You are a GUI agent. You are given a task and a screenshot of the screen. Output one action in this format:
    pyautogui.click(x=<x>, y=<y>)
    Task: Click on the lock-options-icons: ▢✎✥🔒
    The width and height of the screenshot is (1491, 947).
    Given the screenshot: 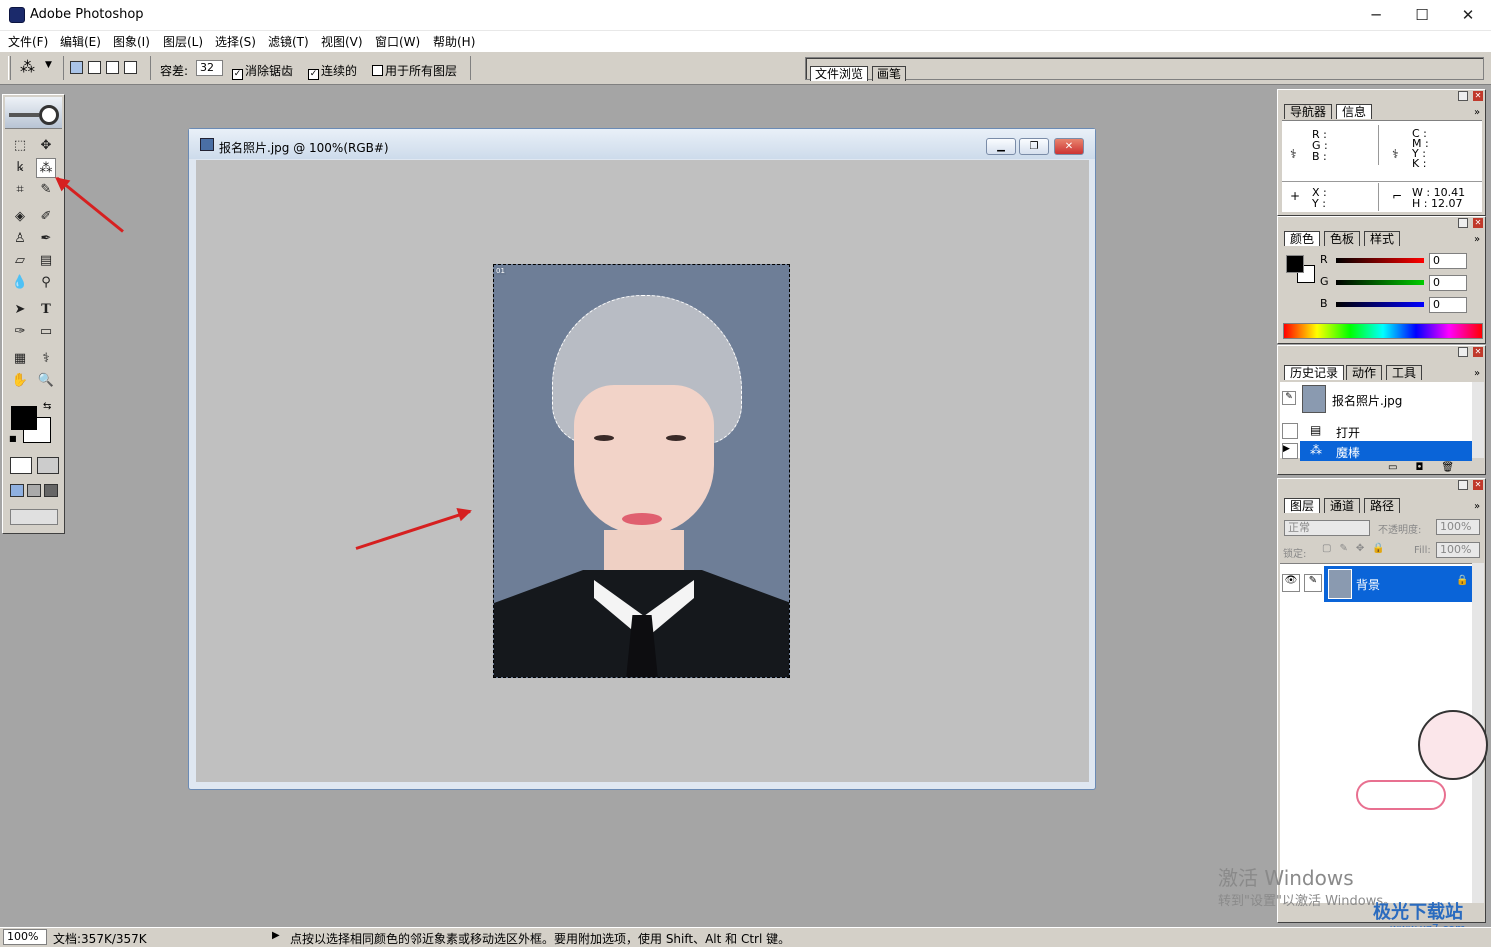 What is the action you would take?
    pyautogui.click(x=1357, y=548)
    